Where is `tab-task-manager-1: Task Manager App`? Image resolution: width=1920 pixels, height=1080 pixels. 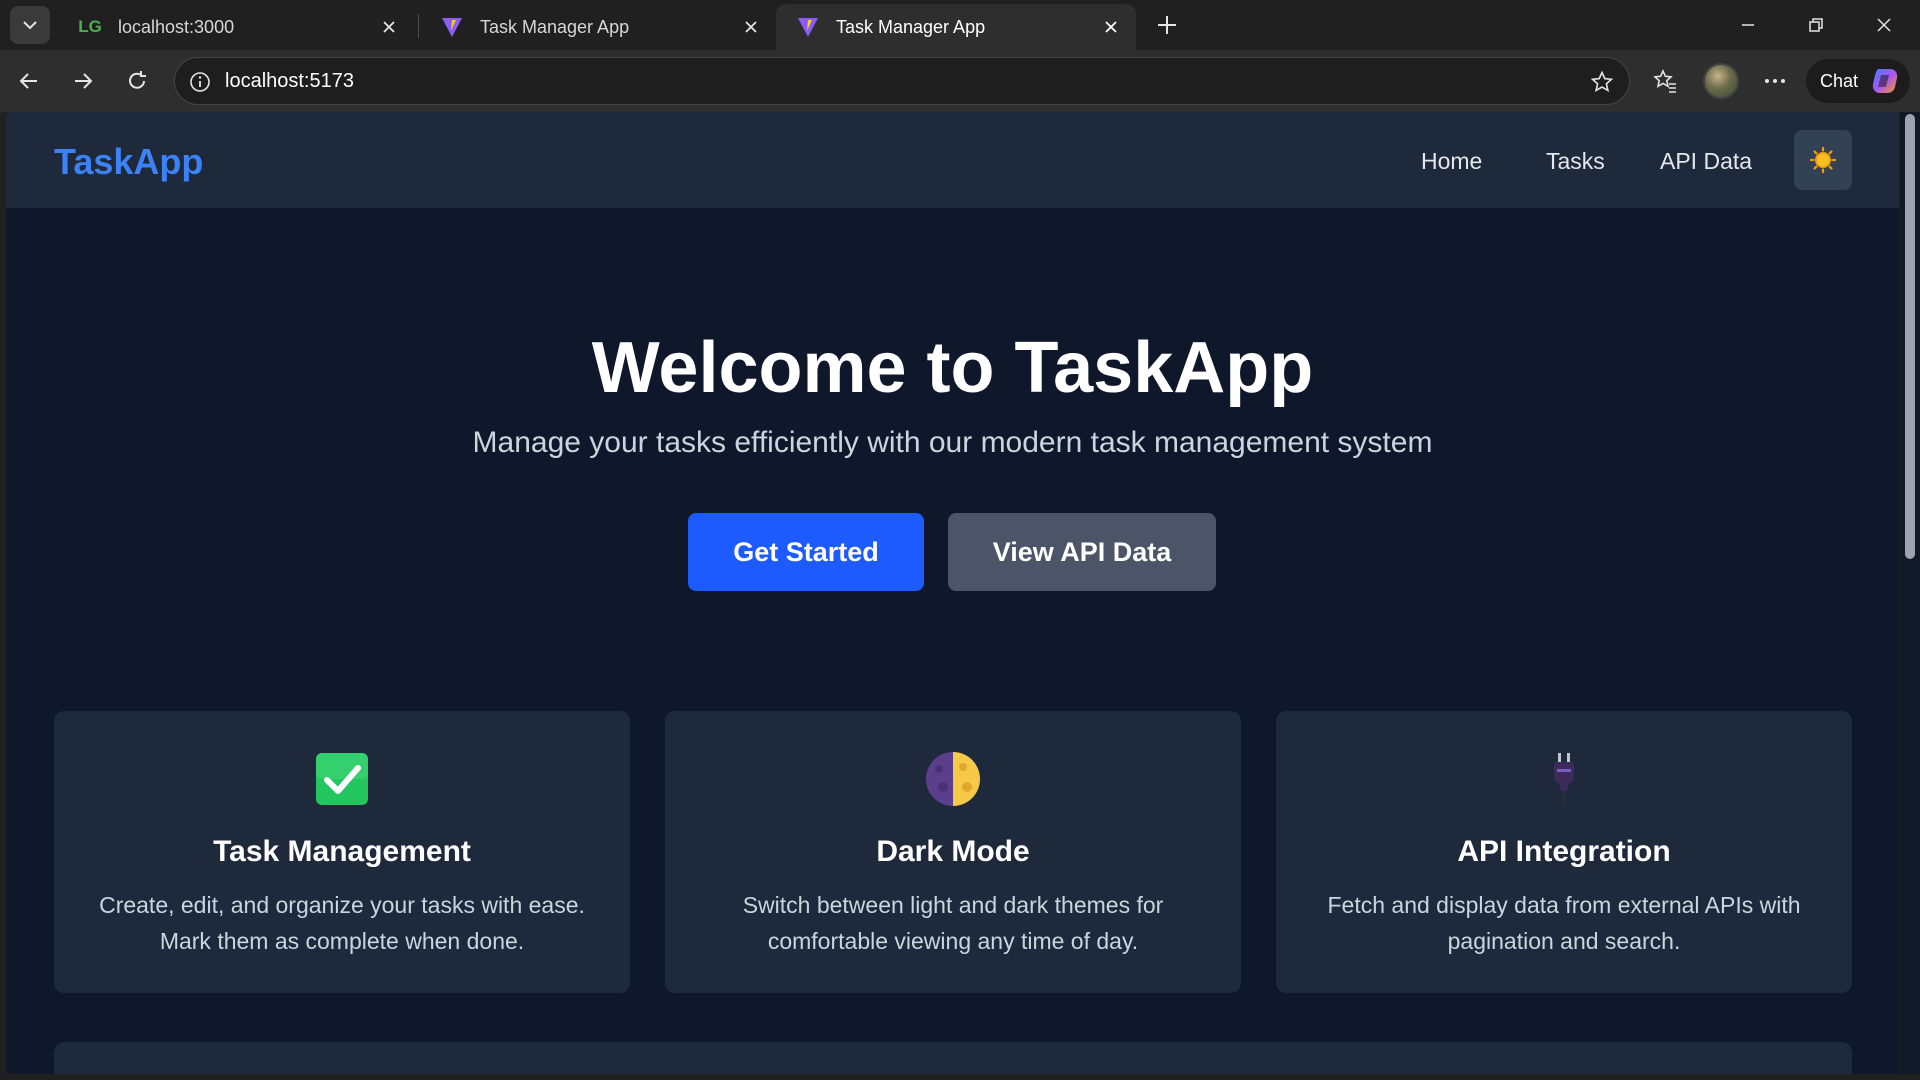 tab-task-manager-1: Task Manager App is located at coordinates (598, 27).